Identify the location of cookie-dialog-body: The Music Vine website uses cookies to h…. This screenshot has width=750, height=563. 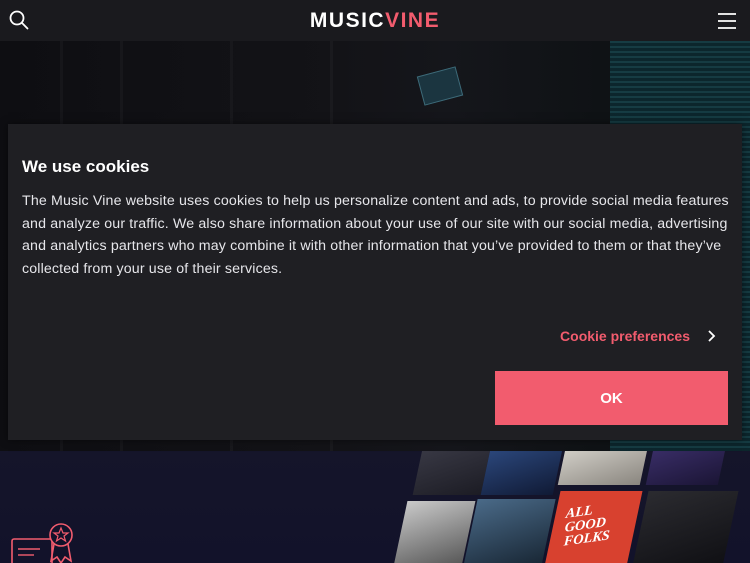
(375, 235).